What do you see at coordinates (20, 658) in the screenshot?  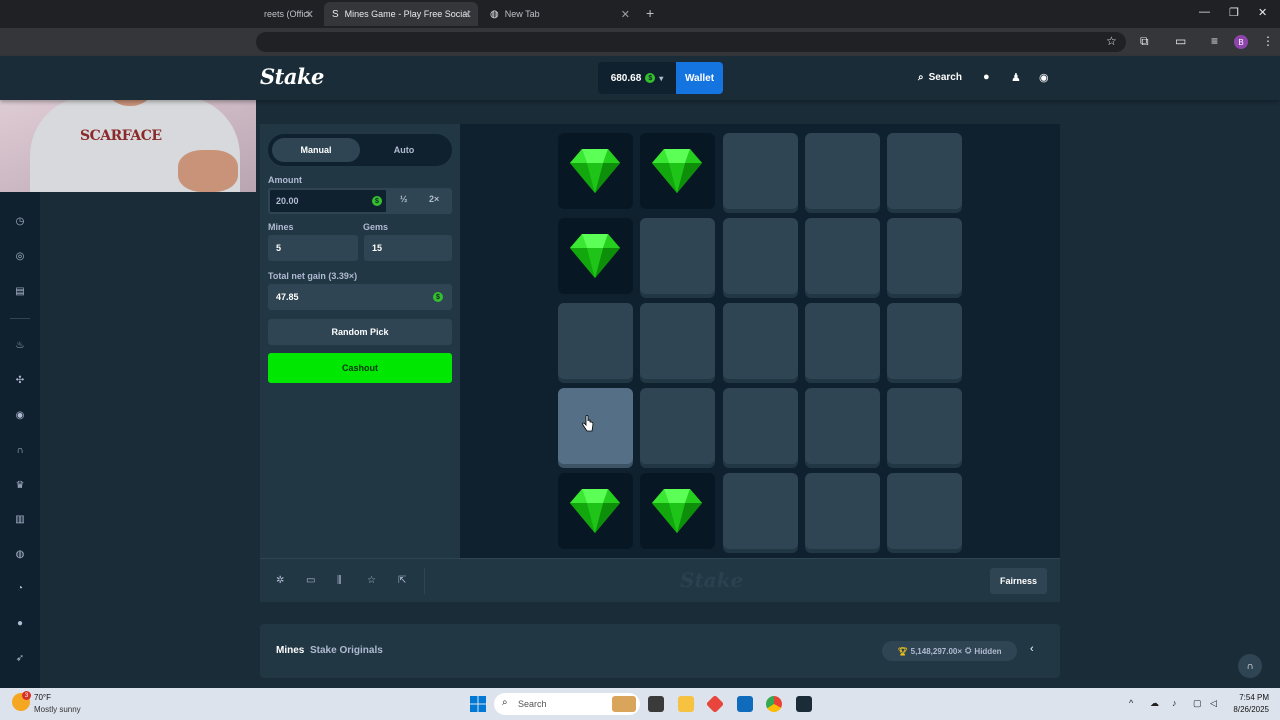 I see `rocket-icon: ➶` at bounding box center [20, 658].